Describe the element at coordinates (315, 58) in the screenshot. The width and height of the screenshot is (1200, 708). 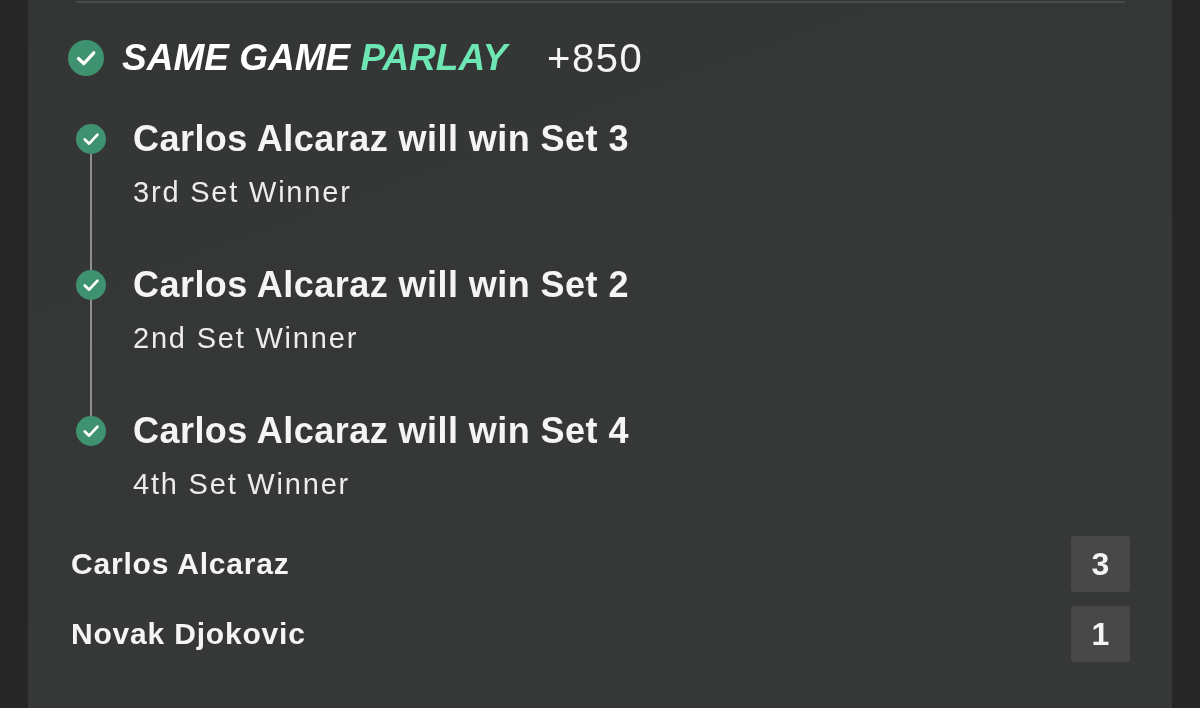
I see `bet-title: SAME GAME PARLAY` at that location.